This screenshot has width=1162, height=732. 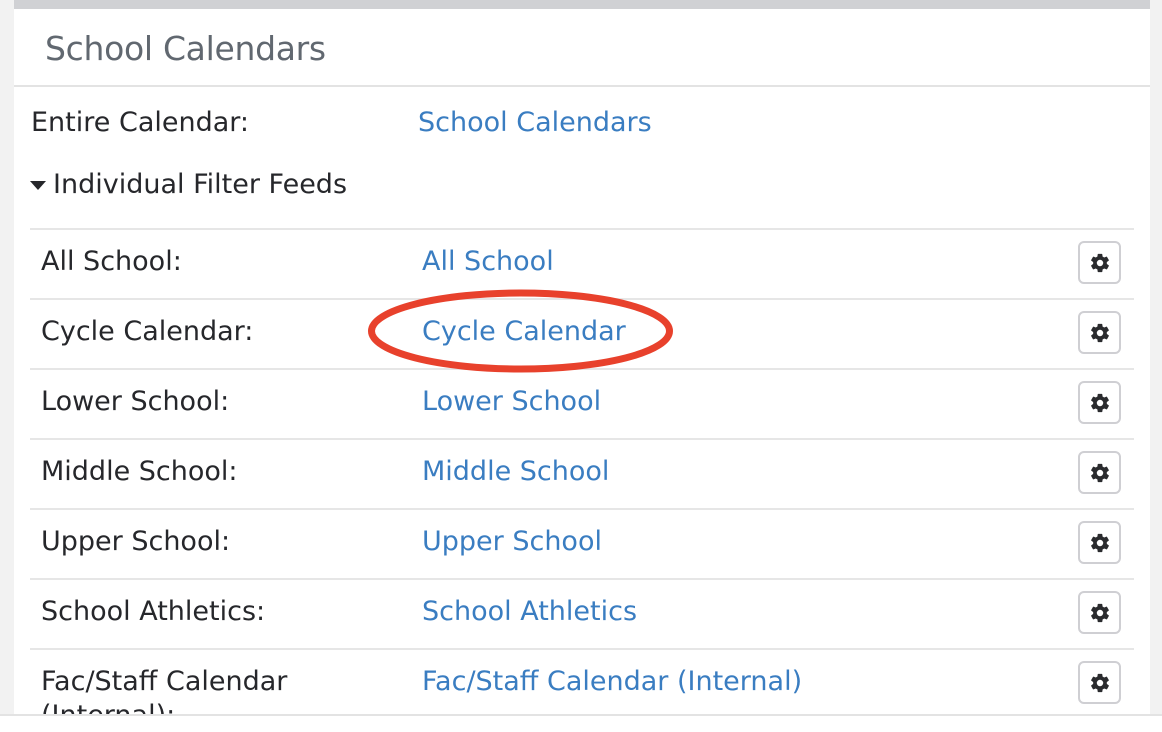 I want to click on feed-link: Lower School, so click(x=511, y=402).